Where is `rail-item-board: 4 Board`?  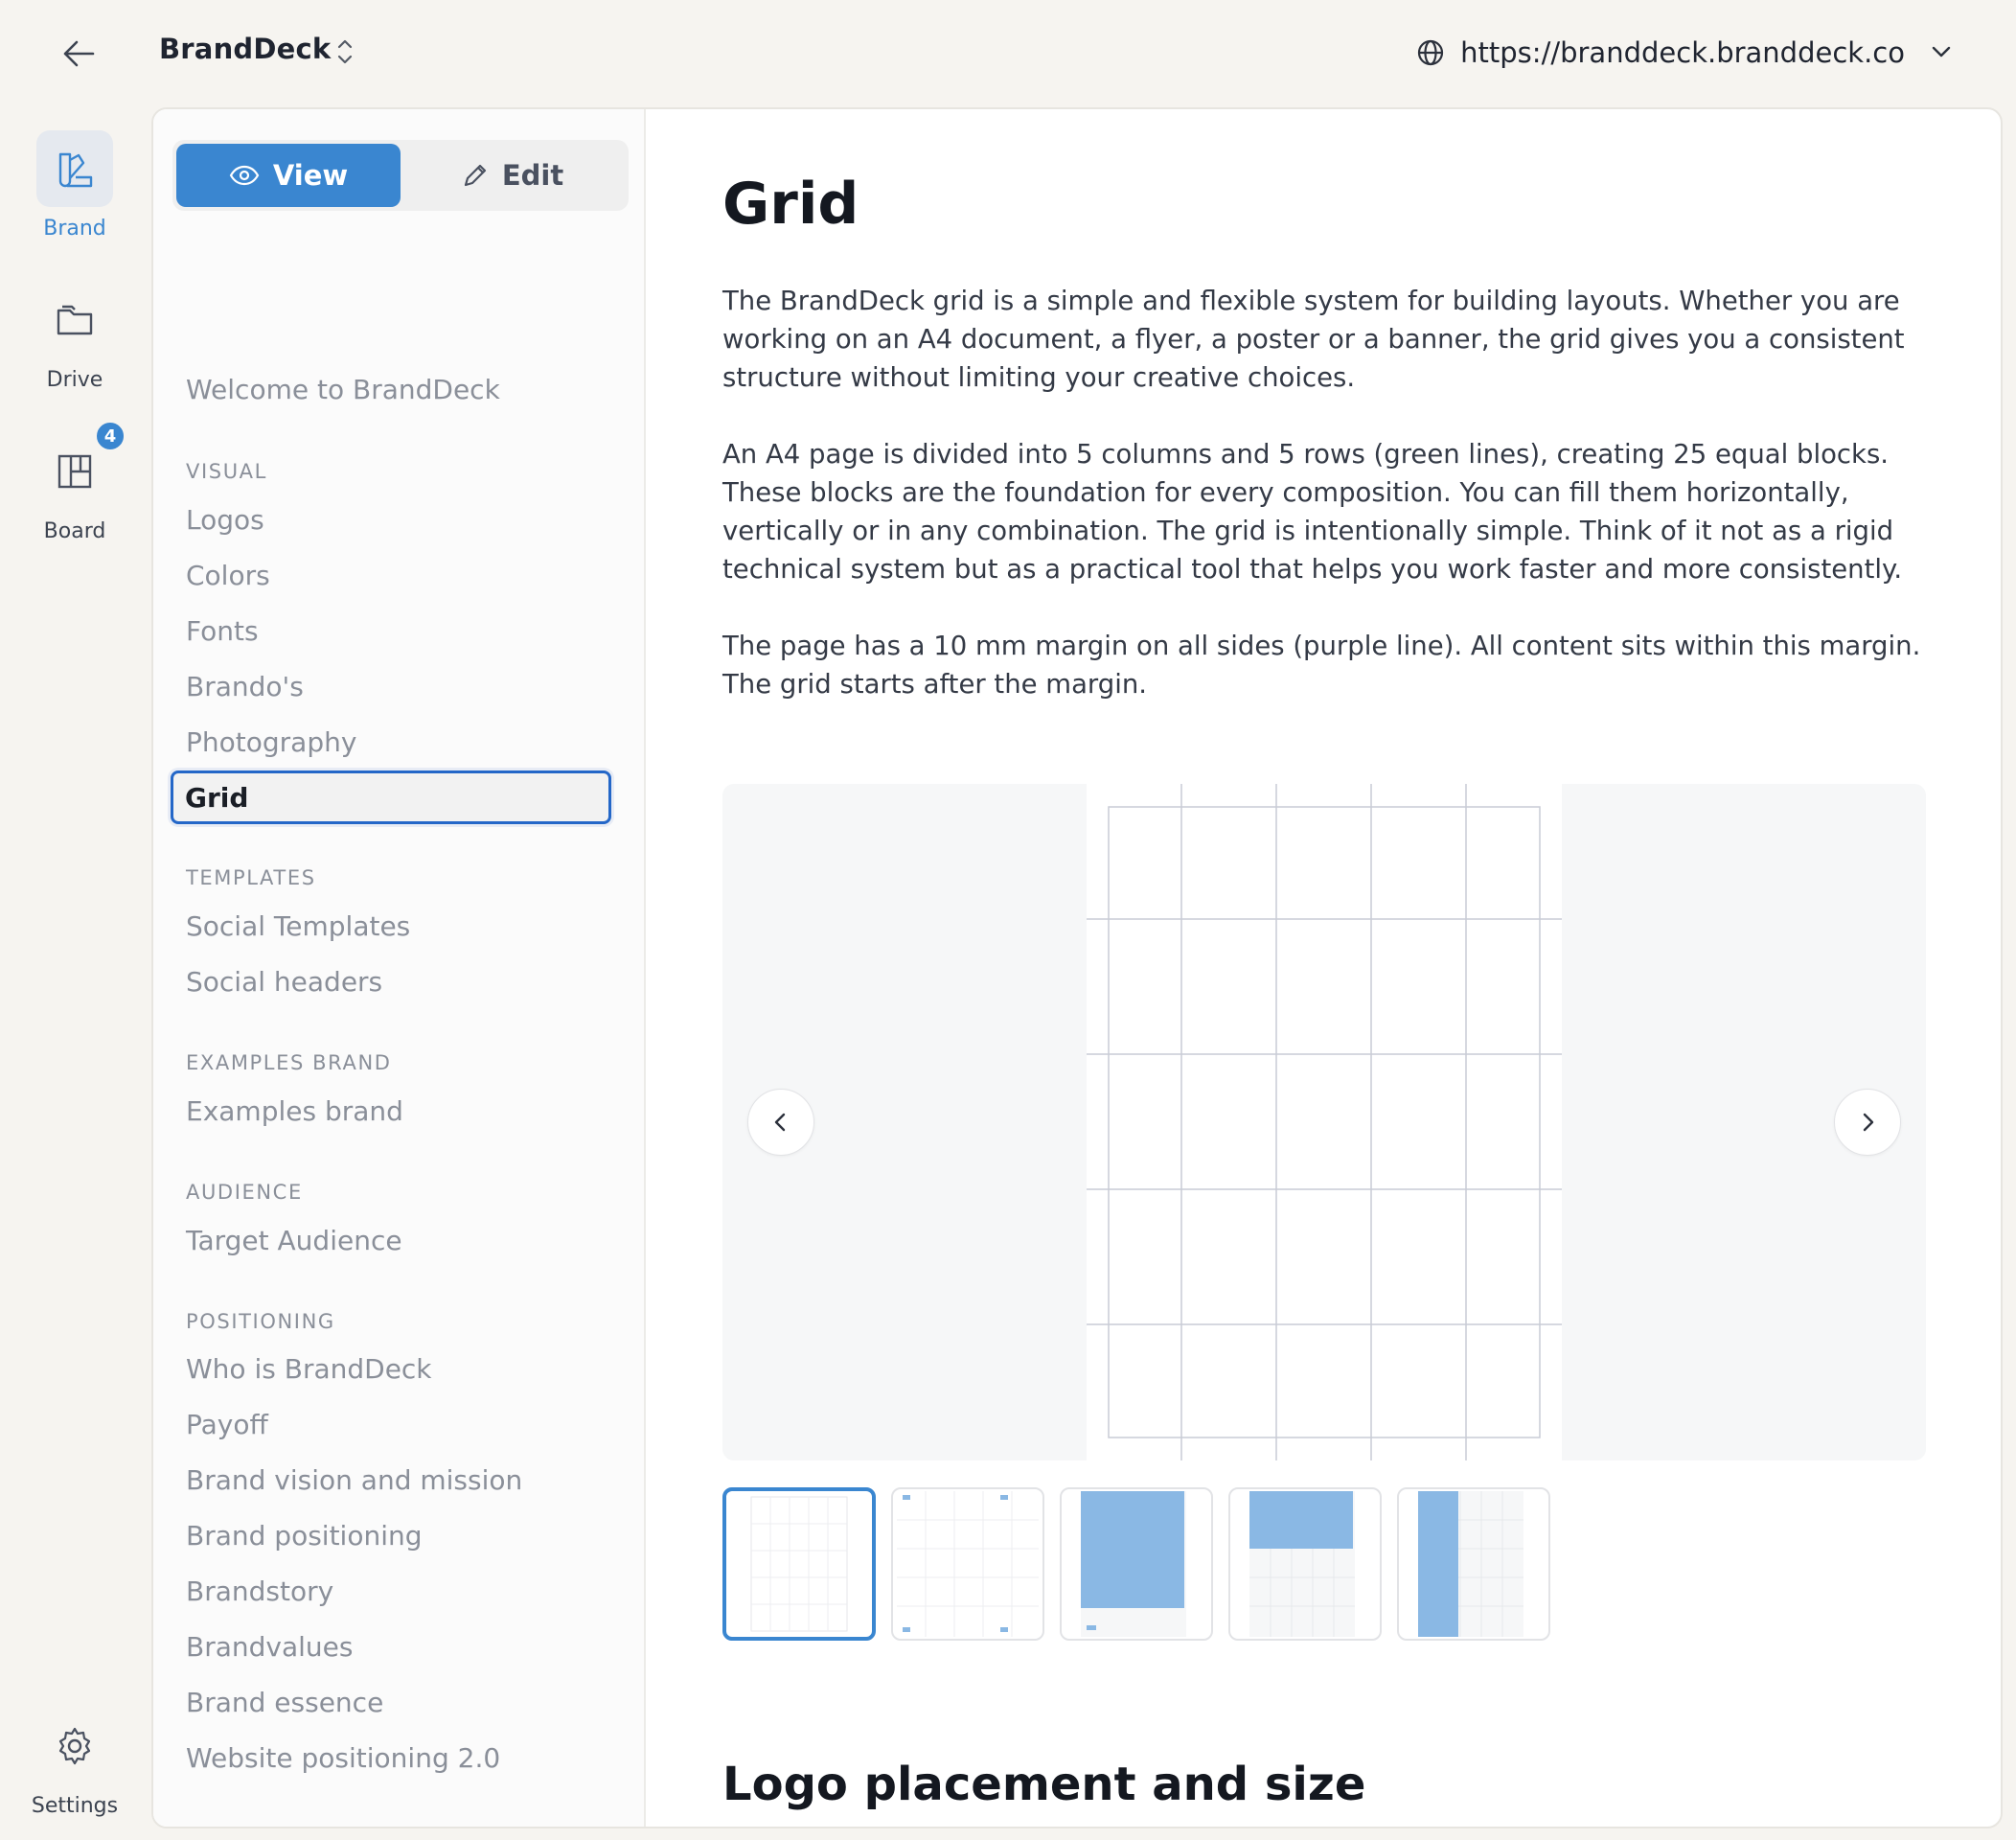 rail-item-board: 4 Board is located at coordinates (74, 481).